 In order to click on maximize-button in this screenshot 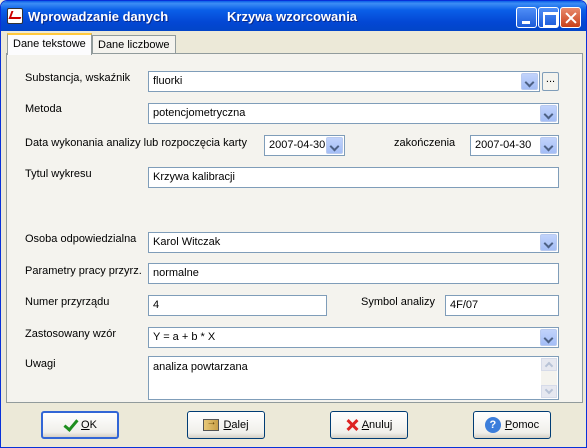, I will do `click(548, 17)`.